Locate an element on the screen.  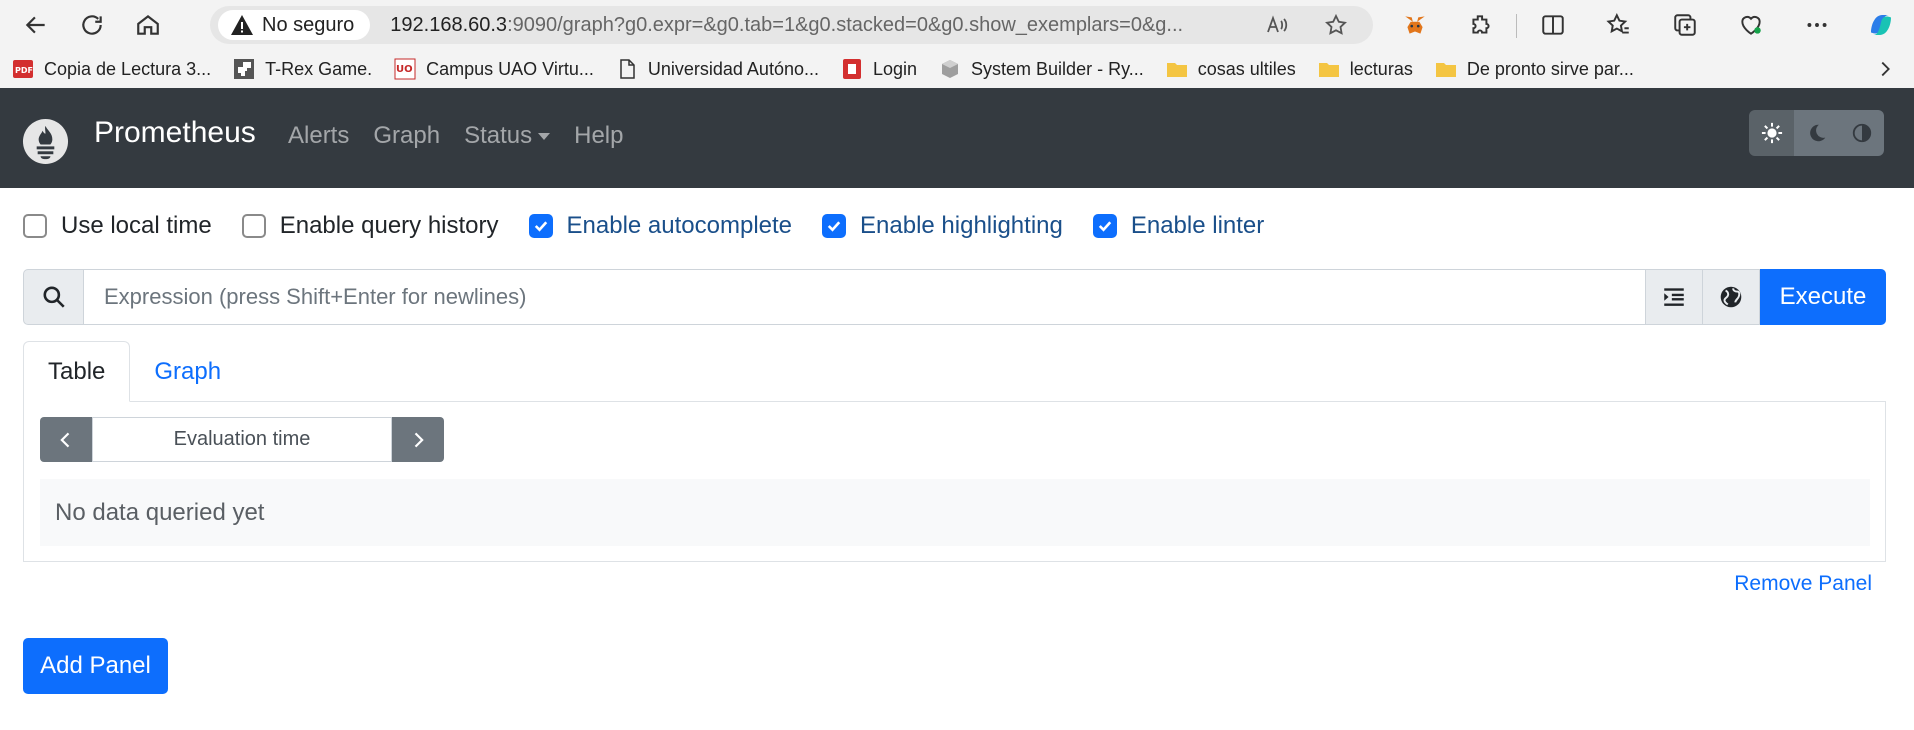
brand-title: Prometheus is located at coordinates (175, 133).